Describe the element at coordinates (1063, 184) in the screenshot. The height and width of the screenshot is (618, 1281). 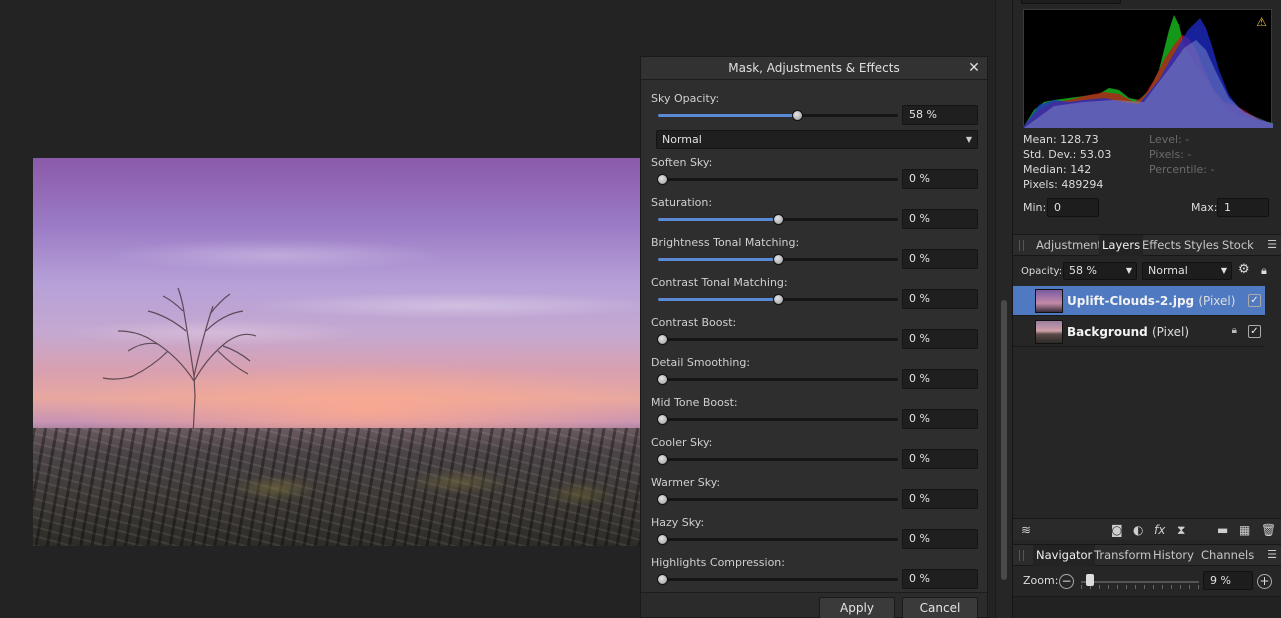
I see `hist-pixels: Pixels: 489294` at that location.